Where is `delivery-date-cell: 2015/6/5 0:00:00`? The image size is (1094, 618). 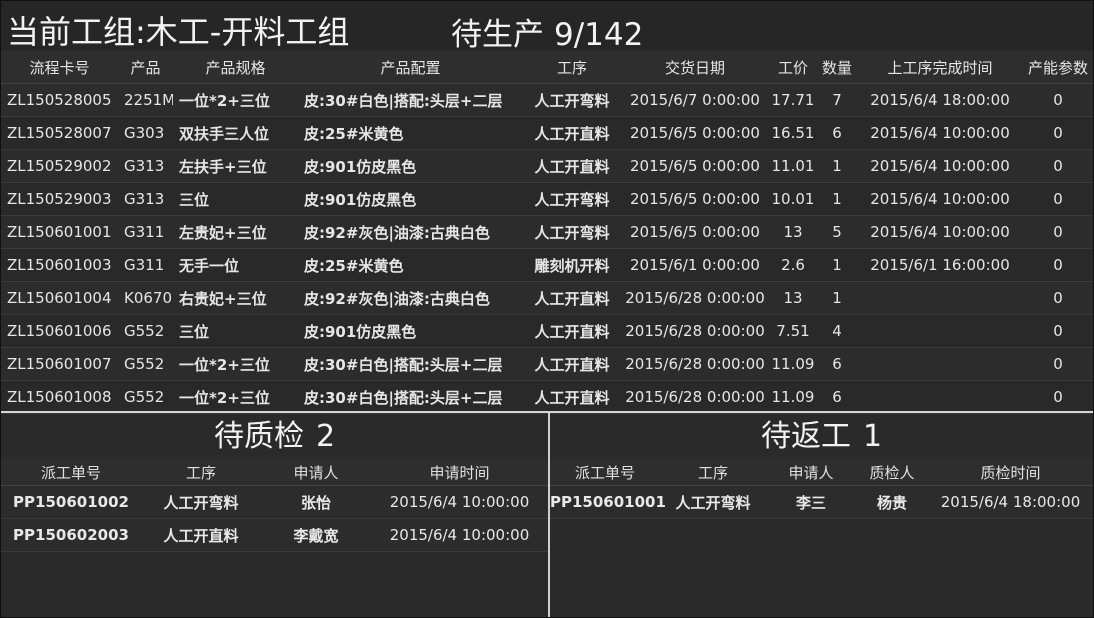 delivery-date-cell: 2015/6/5 0:00:00 is located at coordinates (695, 166).